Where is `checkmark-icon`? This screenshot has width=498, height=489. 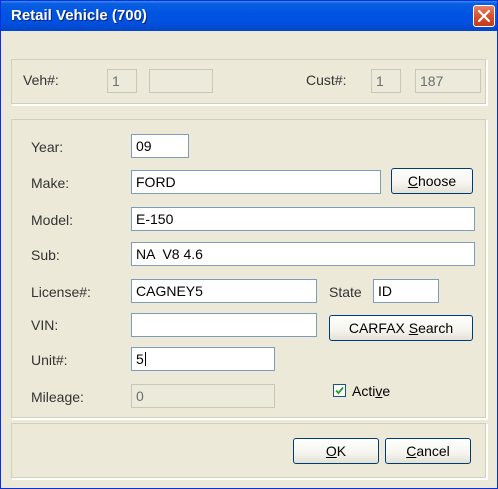 checkmark-icon is located at coordinates (339, 390).